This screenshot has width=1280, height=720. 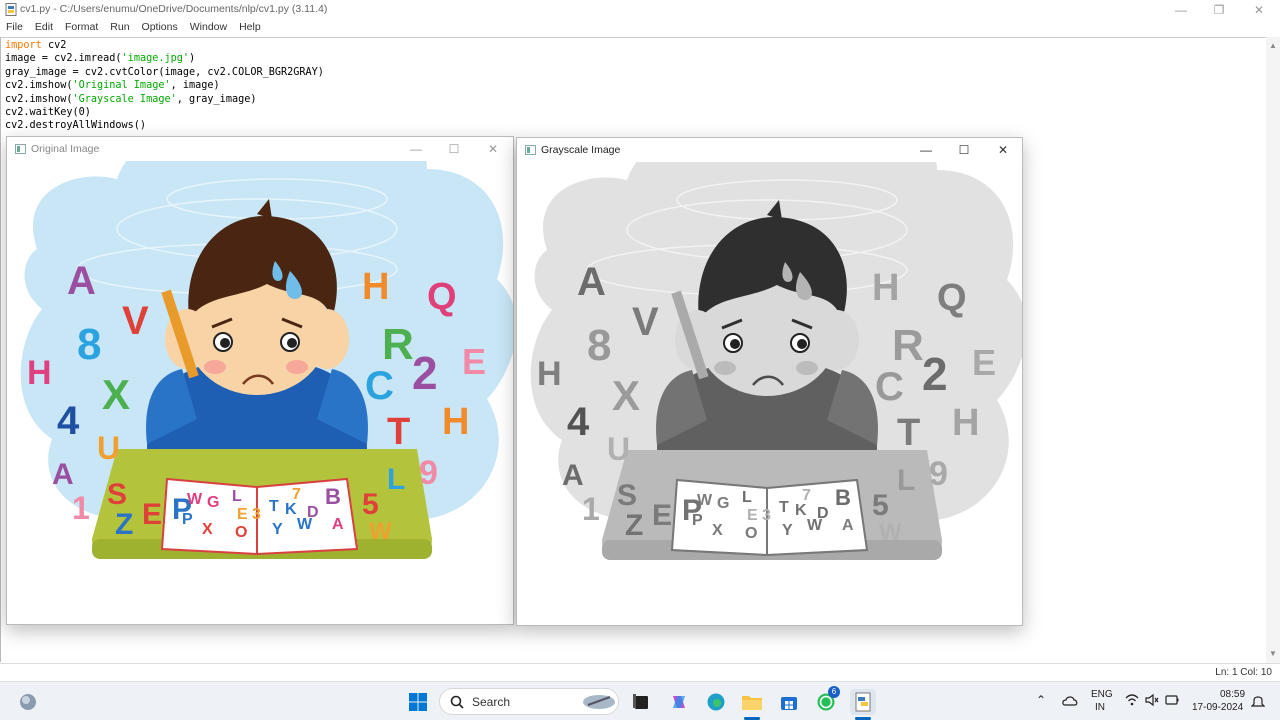 I want to click on menu-window: Window, so click(x=208, y=28).